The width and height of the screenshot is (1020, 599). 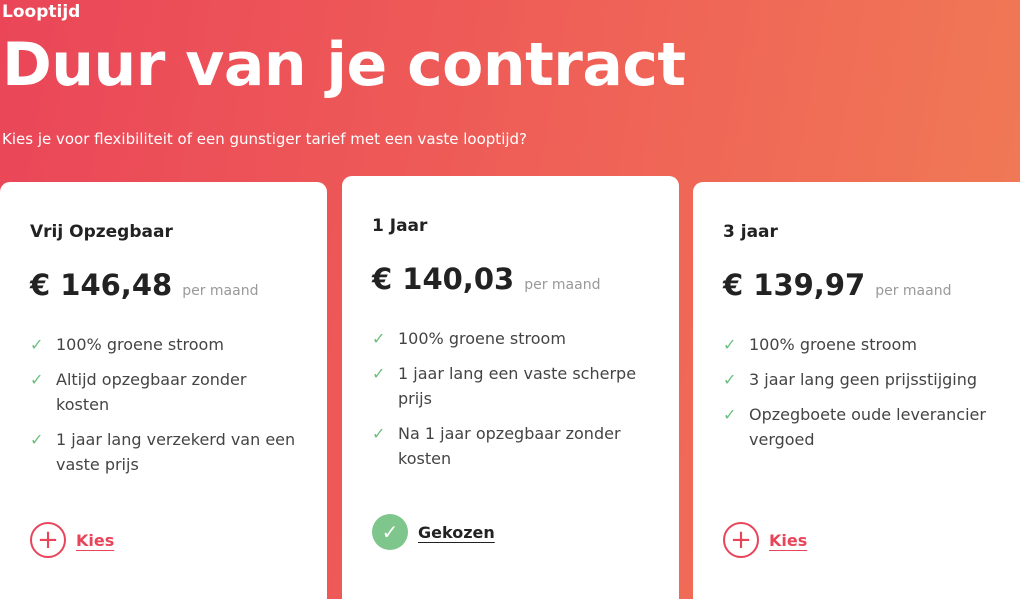 I want to click on feature-text: Na 1 jaar opzegbaar zonder kosten, so click(x=509, y=446).